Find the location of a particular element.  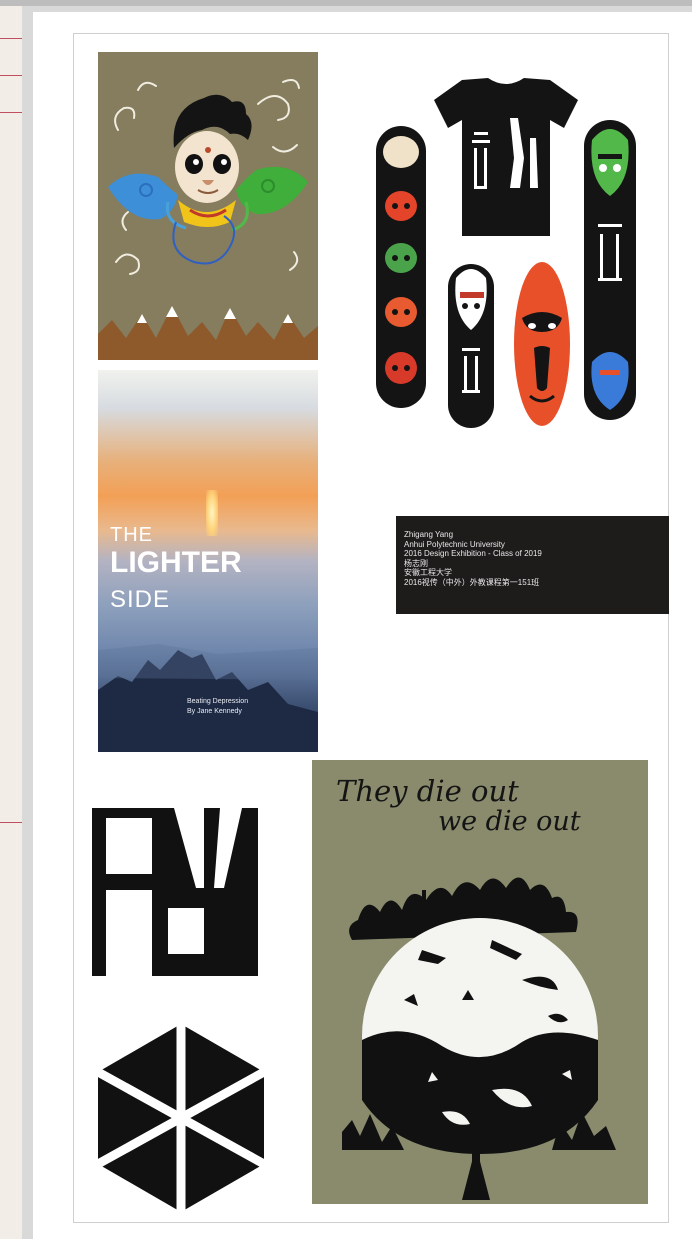

caption-exhibition: 2016 Design Exhibition - Class of 2019 is located at coordinates (473, 553).